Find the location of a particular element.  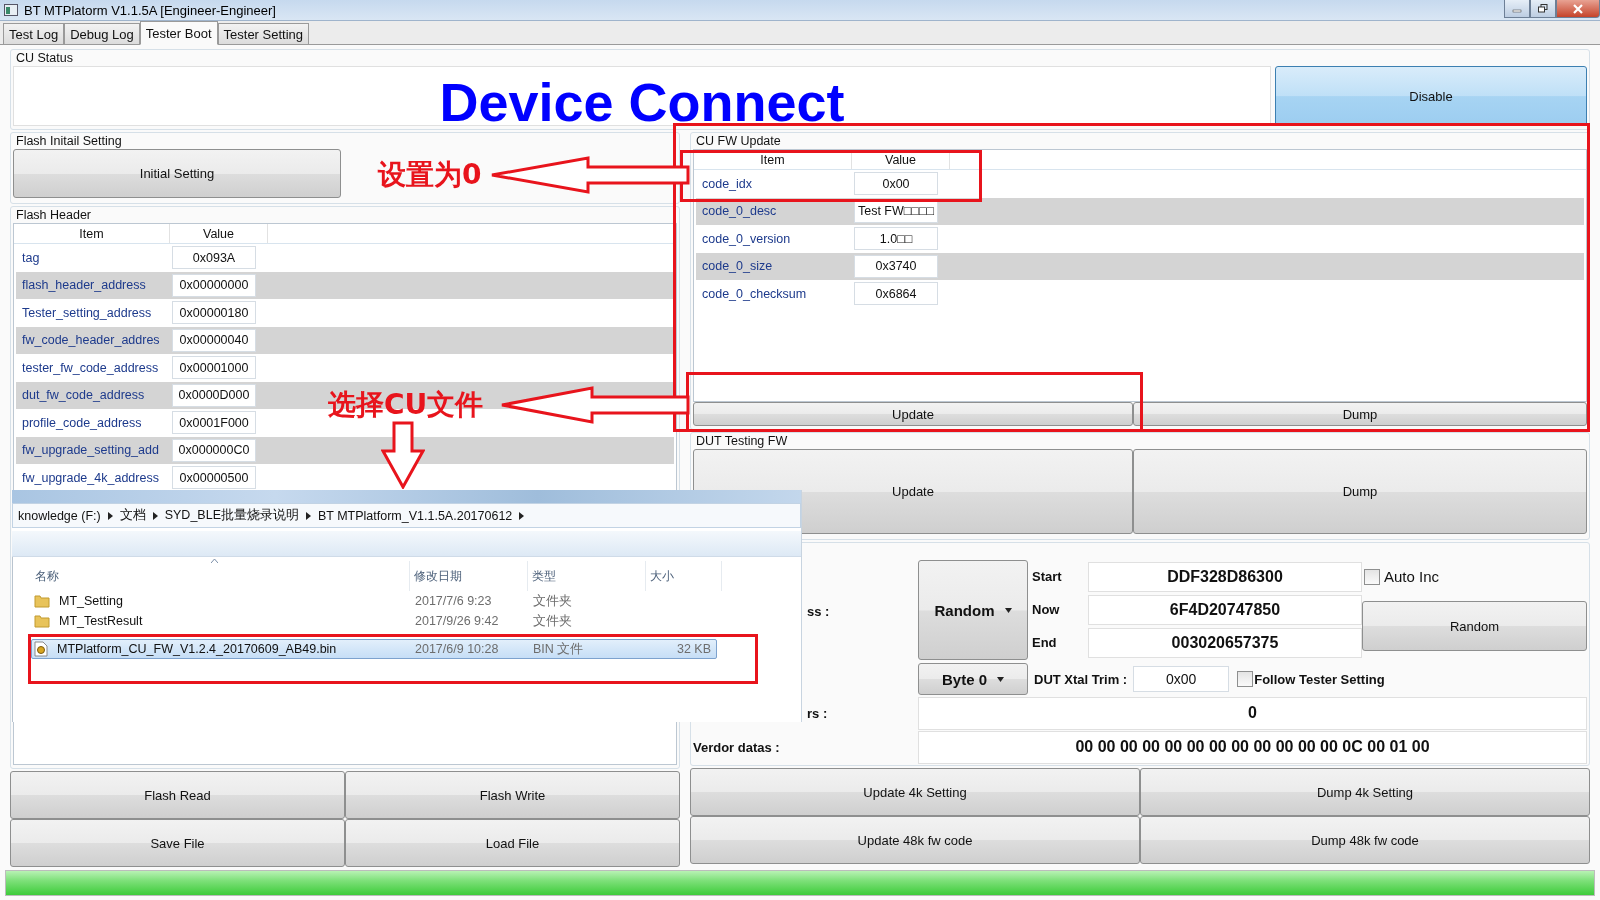

close-icon is located at coordinates (1578, 8).